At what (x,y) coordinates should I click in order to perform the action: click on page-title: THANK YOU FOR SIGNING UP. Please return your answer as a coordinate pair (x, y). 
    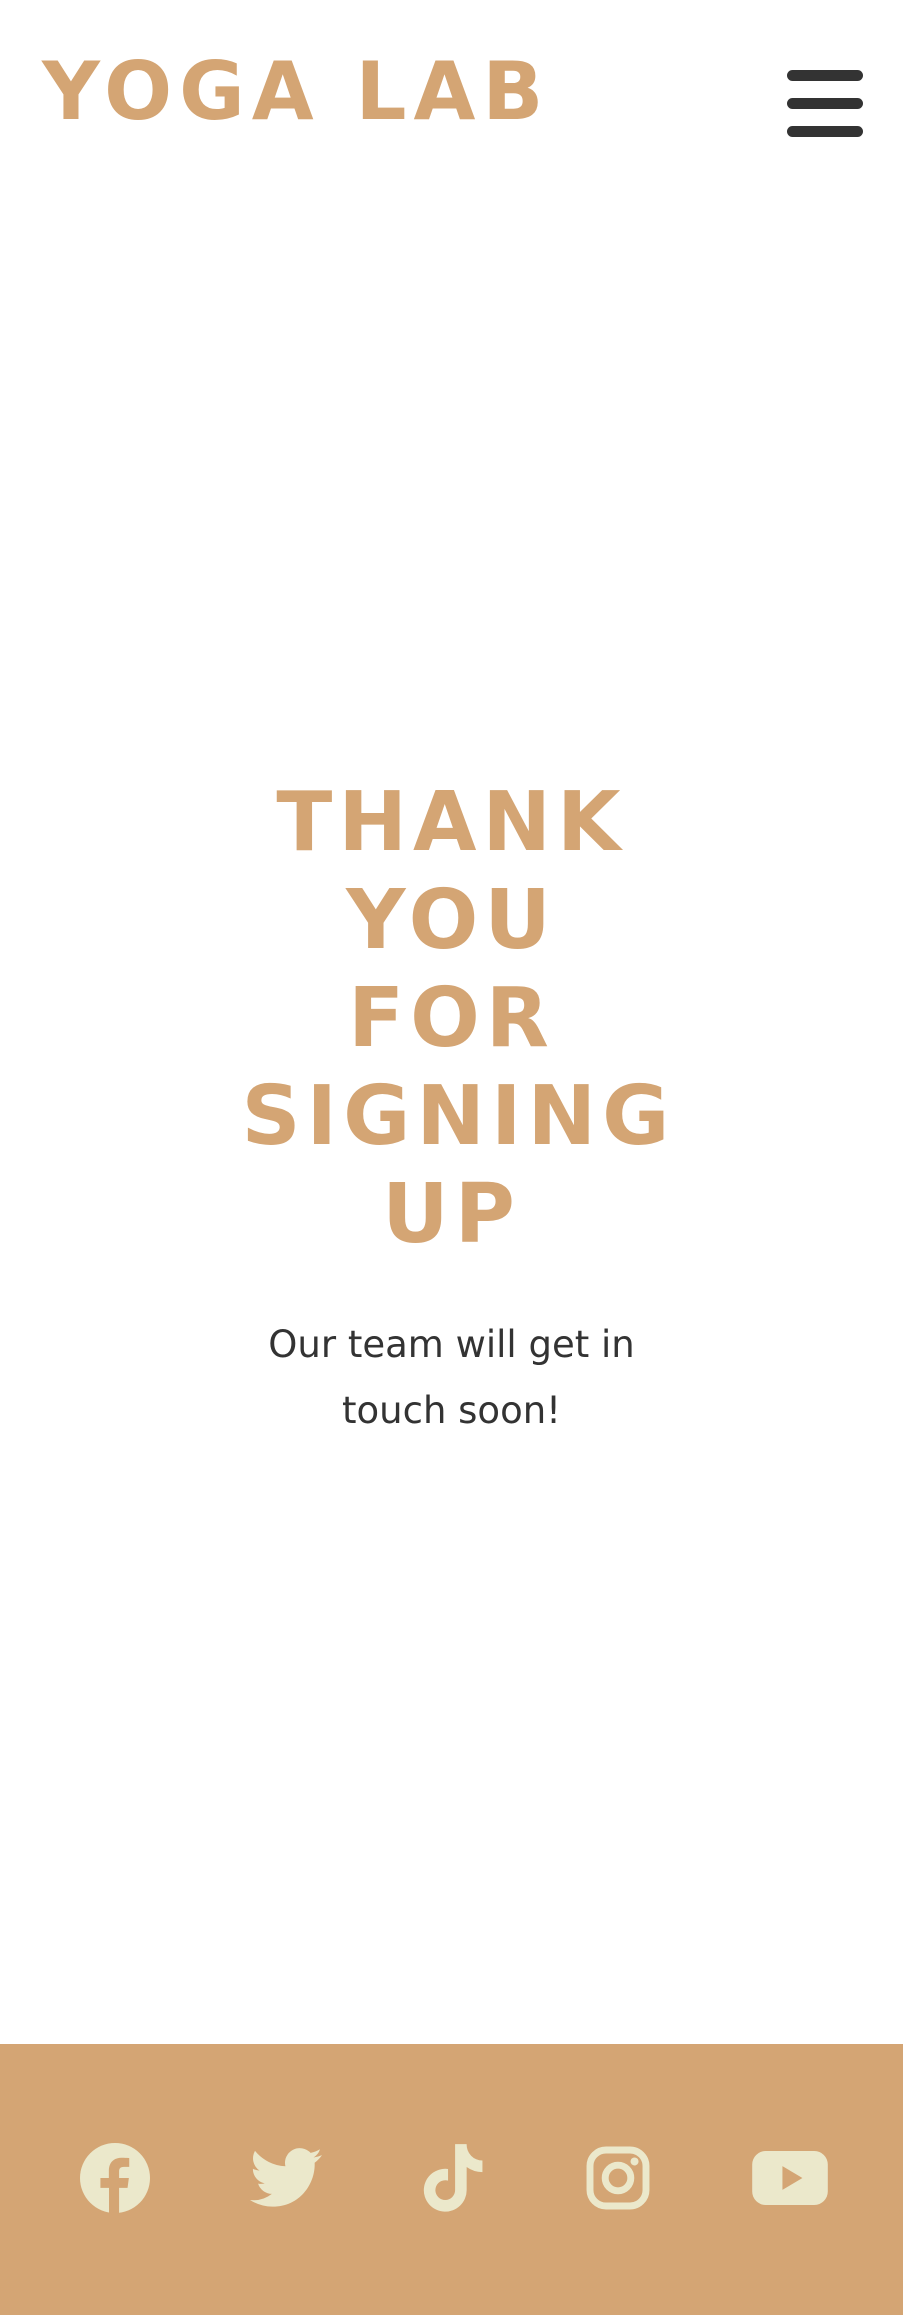
    Looking at the image, I should click on (458, 1018).